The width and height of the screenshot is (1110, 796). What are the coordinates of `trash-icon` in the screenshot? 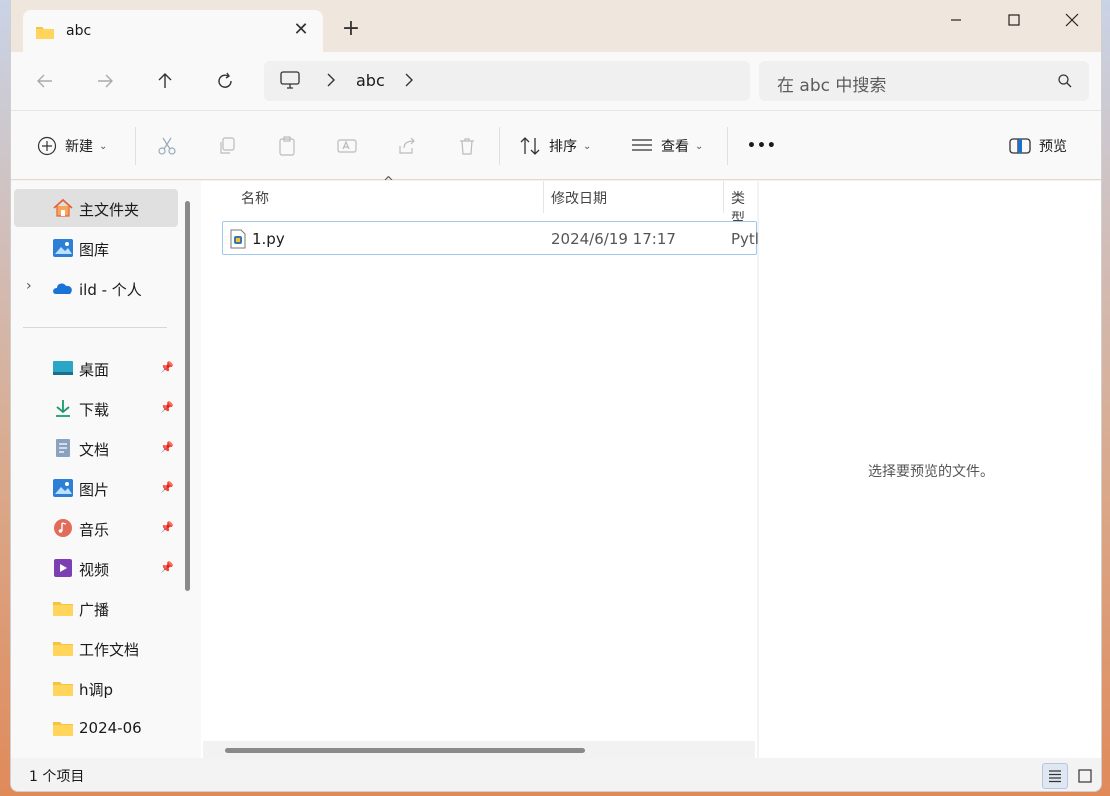 It's located at (467, 146).